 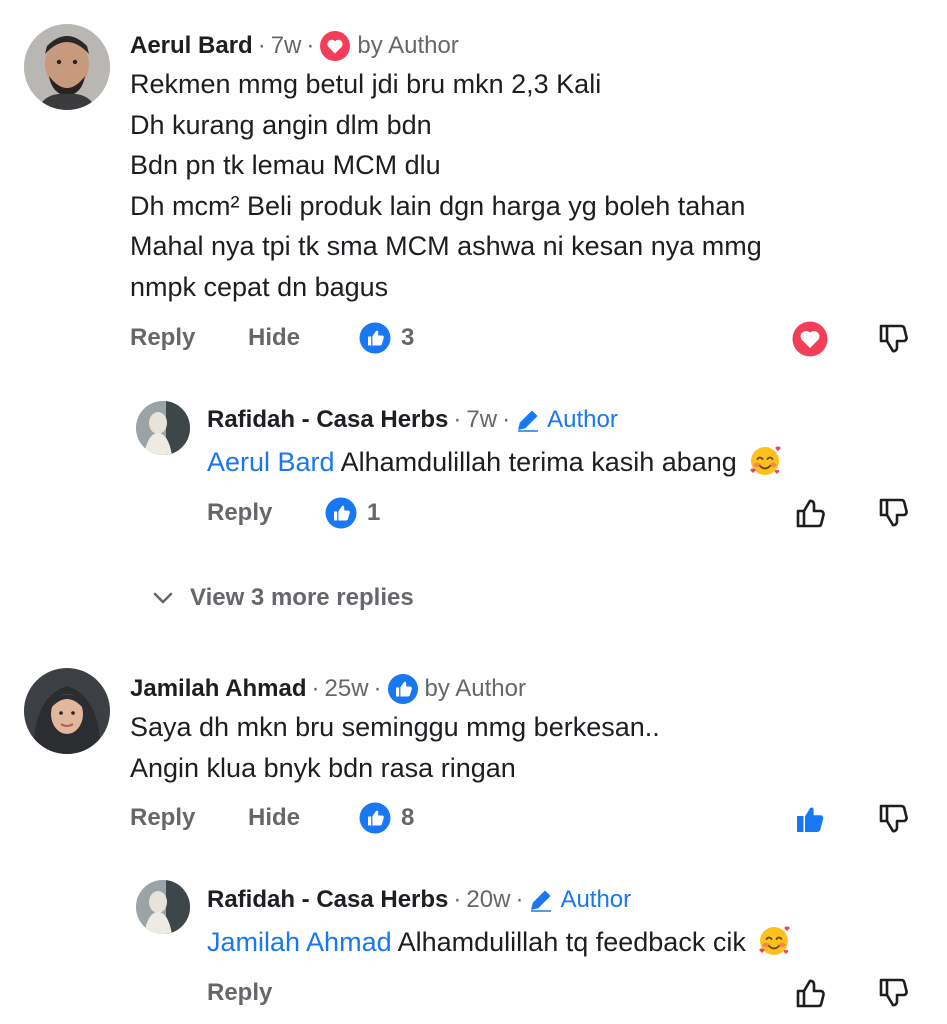 I want to click on comment-line: Bdn pn tk lemau MCM dlu, so click(x=285, y=165).